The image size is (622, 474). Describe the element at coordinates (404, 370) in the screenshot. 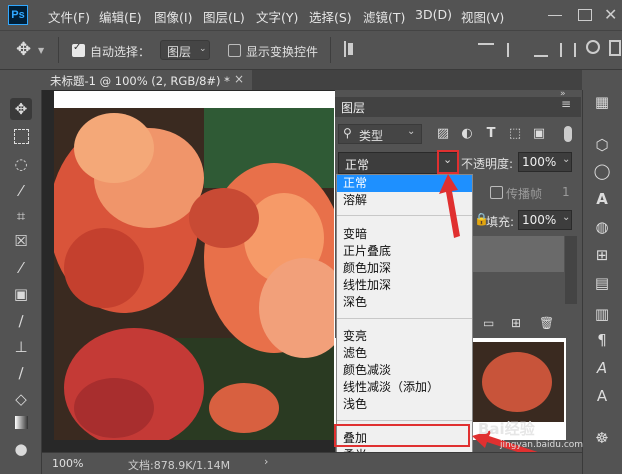

I see `blend-option: 颜色减淡` at that location.